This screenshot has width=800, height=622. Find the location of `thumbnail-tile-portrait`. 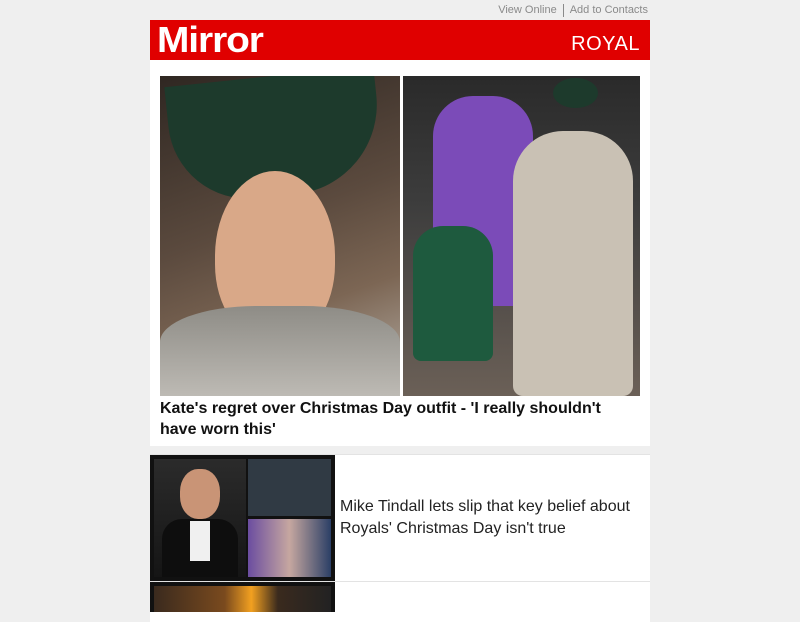

thumbnail-tile-portrait is located at coordinates (200, 518).